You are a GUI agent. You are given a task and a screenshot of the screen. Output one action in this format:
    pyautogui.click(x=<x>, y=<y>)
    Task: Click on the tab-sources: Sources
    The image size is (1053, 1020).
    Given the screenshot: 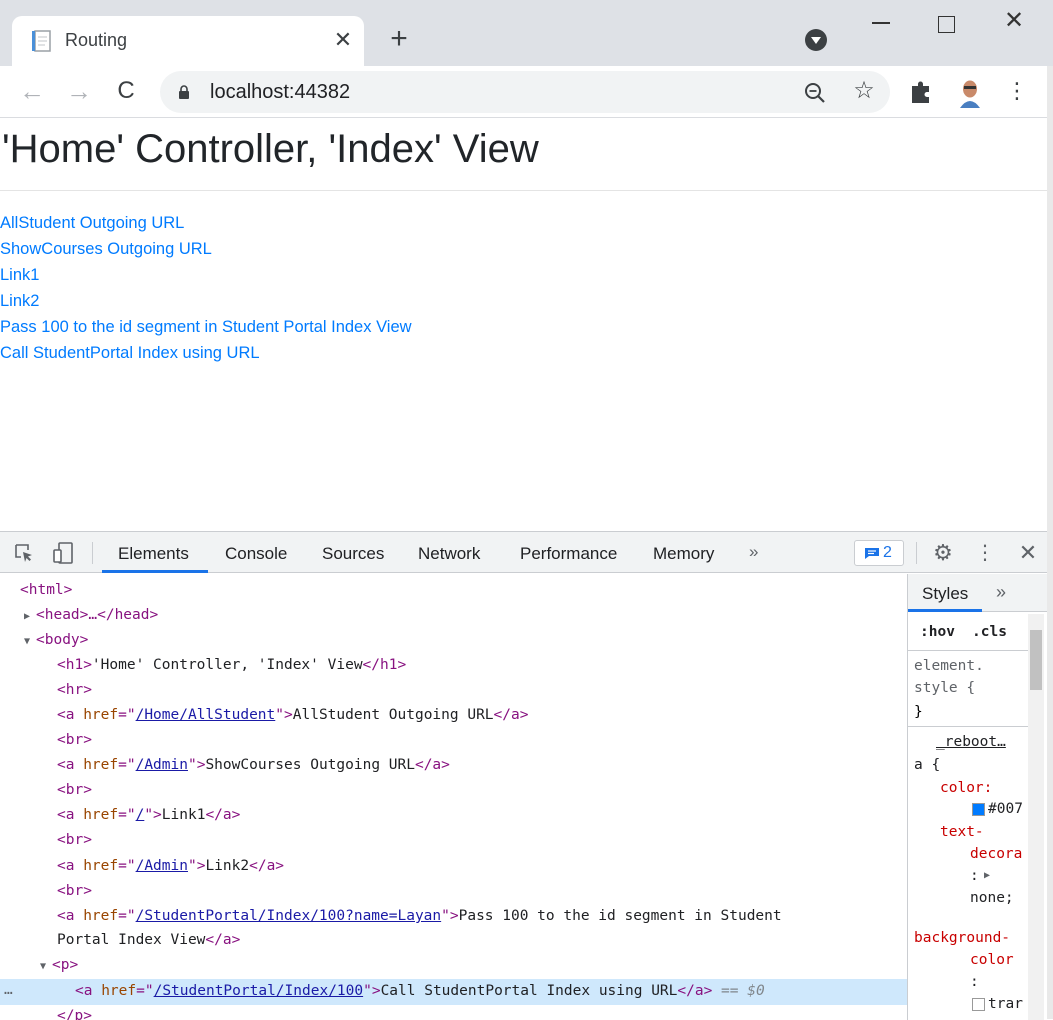 What is the action you would take?
    pyautogui.click(x=353, y=554)
    